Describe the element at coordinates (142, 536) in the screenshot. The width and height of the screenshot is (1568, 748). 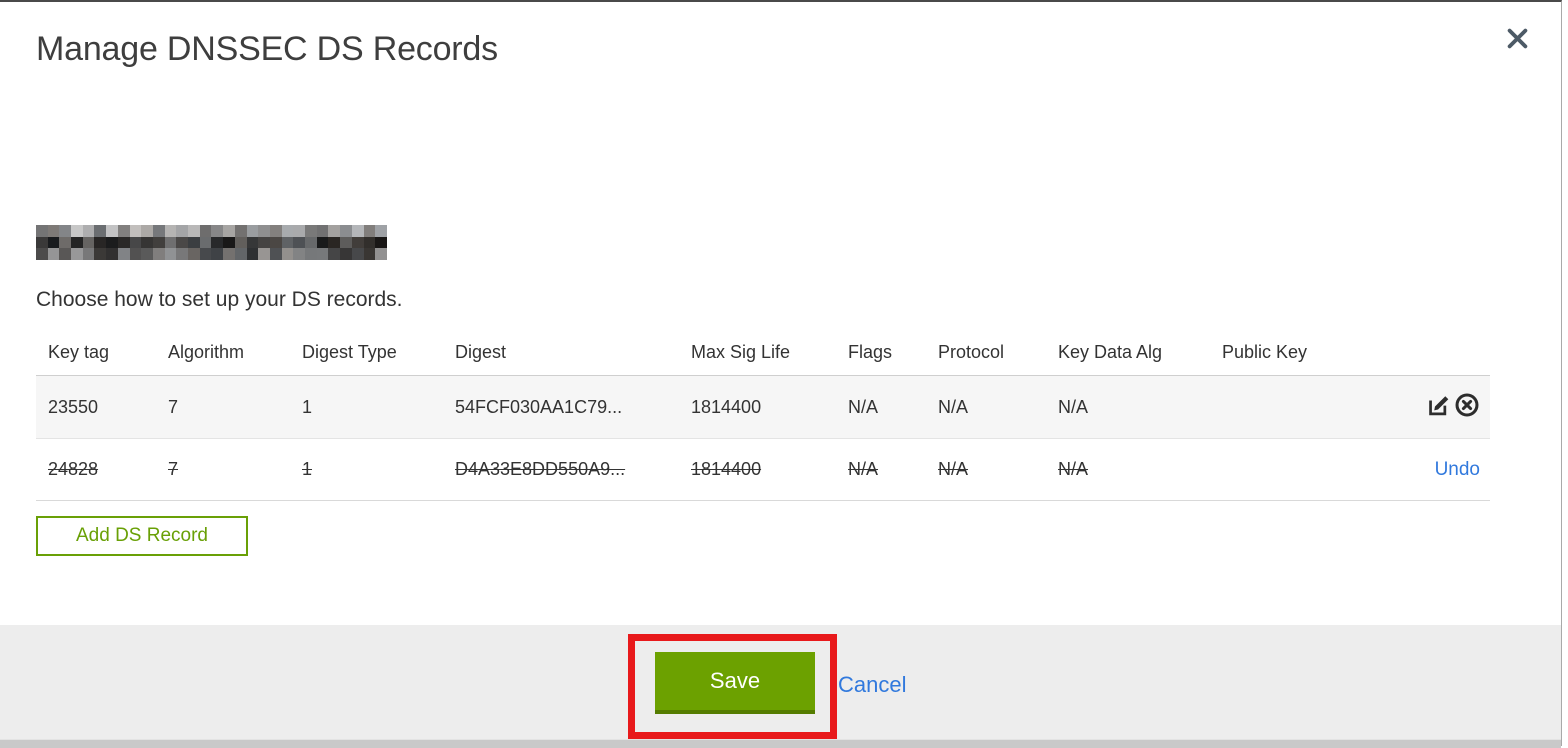
I see `add-ds-record-button: Add DS Record` at that location.